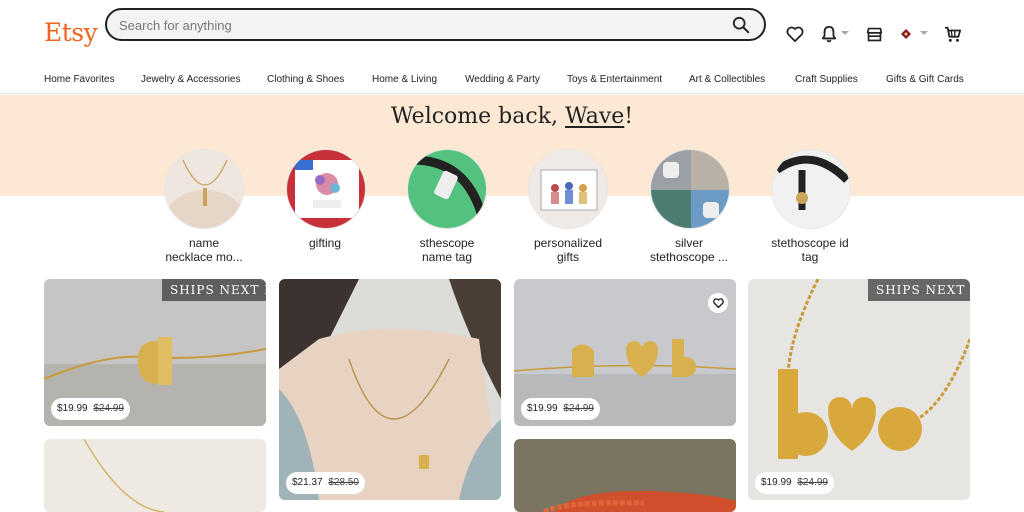 This screenshot has height=512, width=1024. I want to click on search-bar, so click(435, 24).